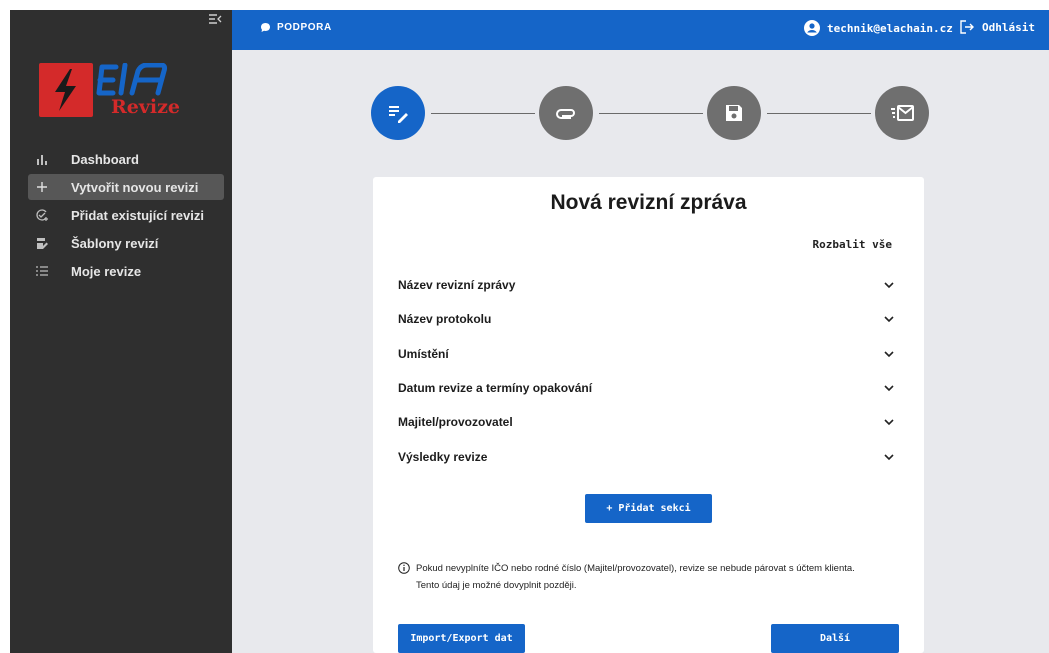 Image resolution: width=1049 pixels, height=653 pixels. I want to click on user-account: technik@elachain.cz, so click(878, 28).